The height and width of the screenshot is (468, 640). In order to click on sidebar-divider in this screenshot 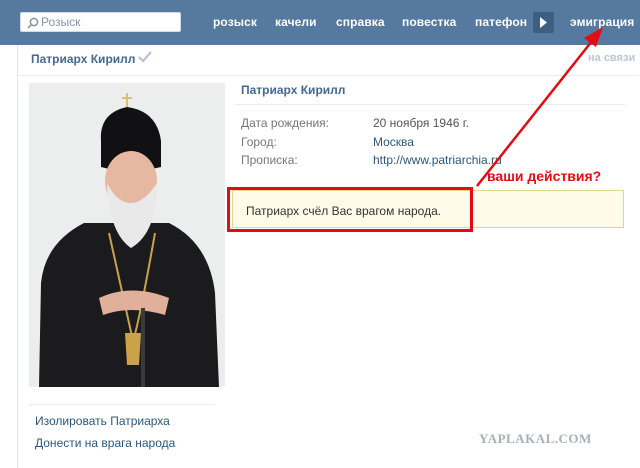, I will do `click(122, 404)`.